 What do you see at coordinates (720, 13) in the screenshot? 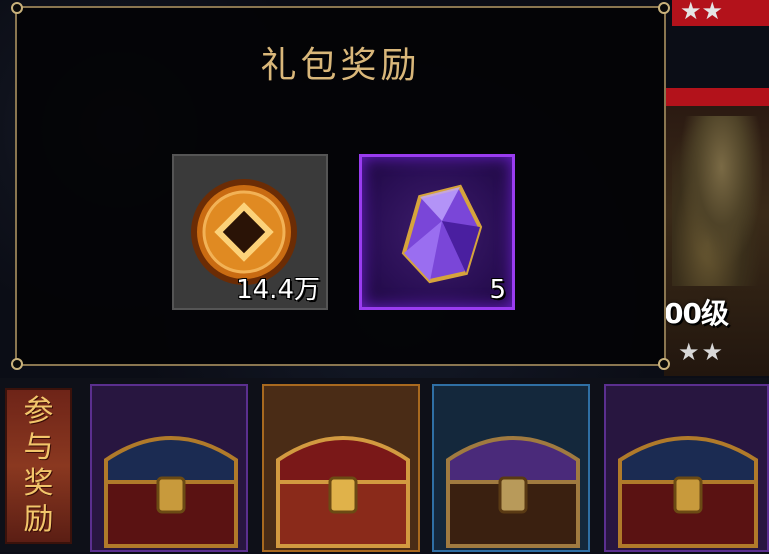
I see `hero-stars-top: ★★` at bounding box center [720, 13].